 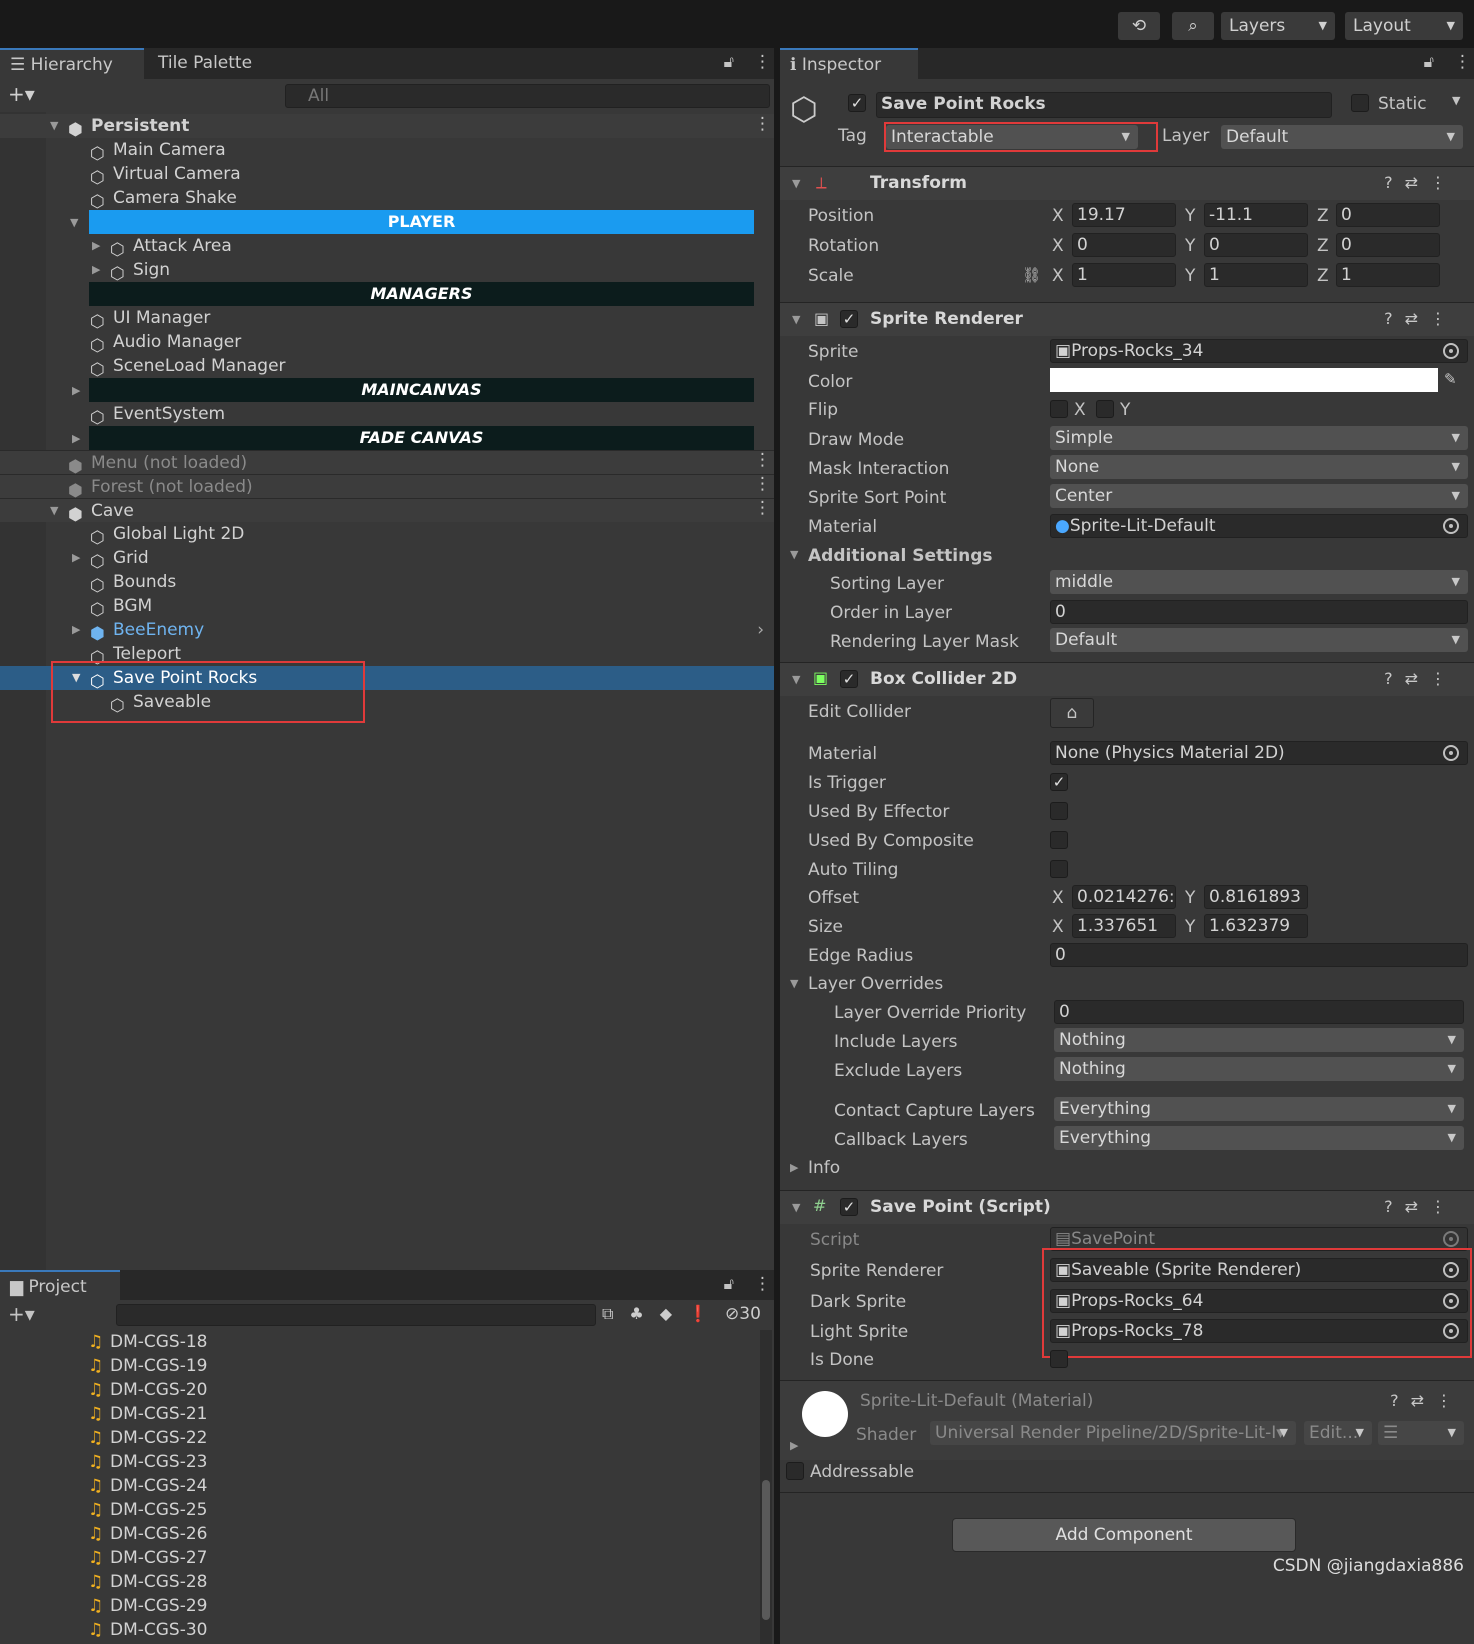 What do you see at coordinates (113, 151) in the screenshot?
I see `list-item: ⬡ Main Camera` at bounding box center [113, 151].